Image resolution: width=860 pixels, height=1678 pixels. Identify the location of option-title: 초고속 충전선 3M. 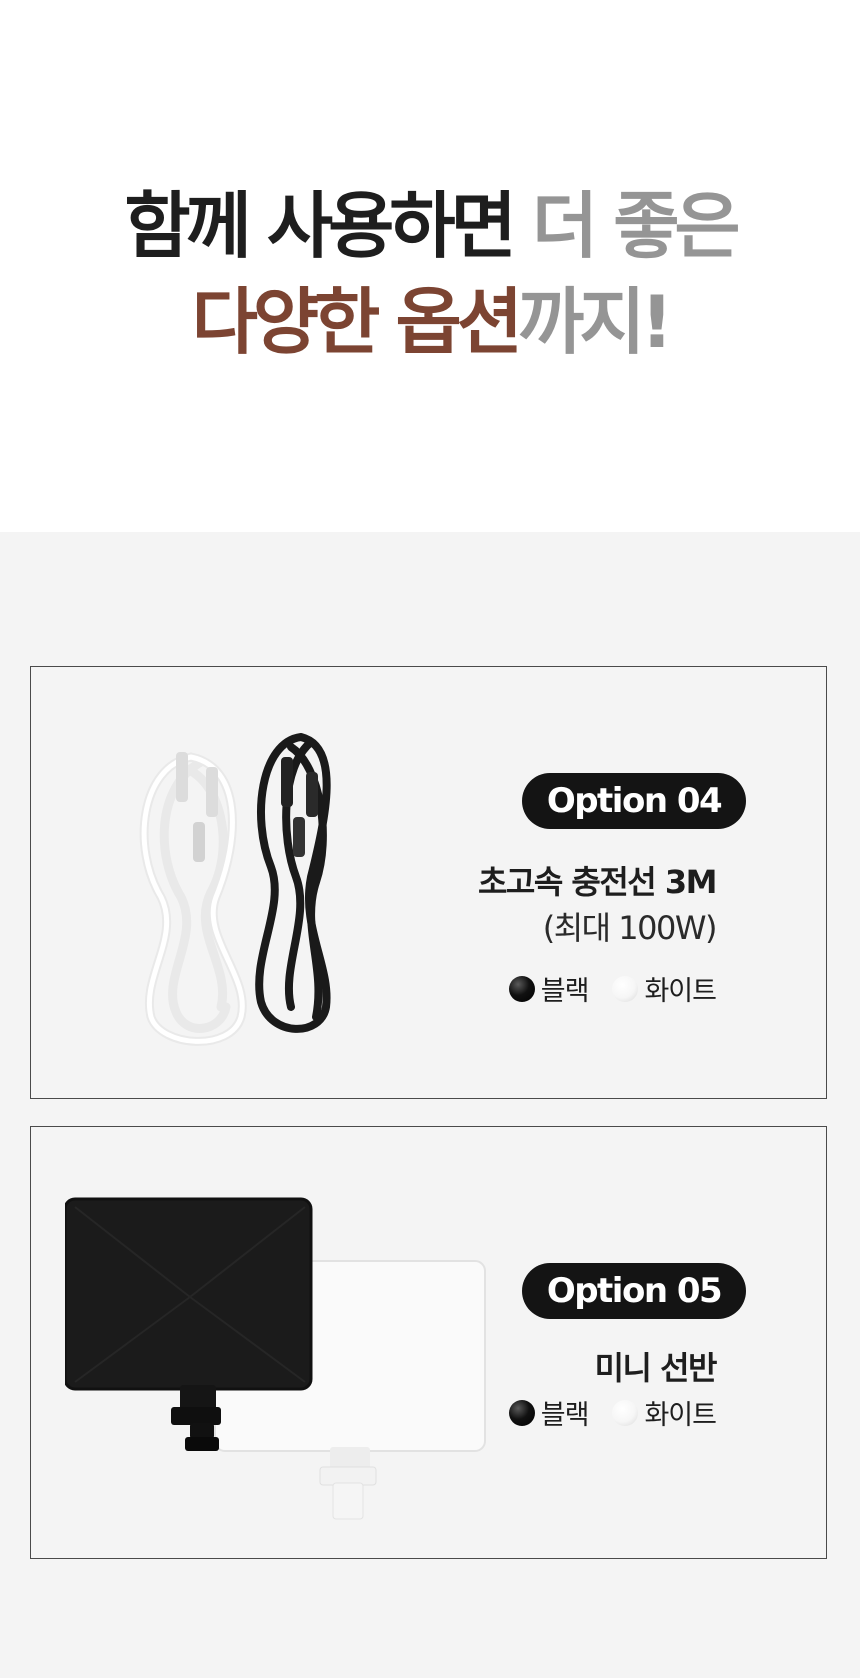
(597, 882).